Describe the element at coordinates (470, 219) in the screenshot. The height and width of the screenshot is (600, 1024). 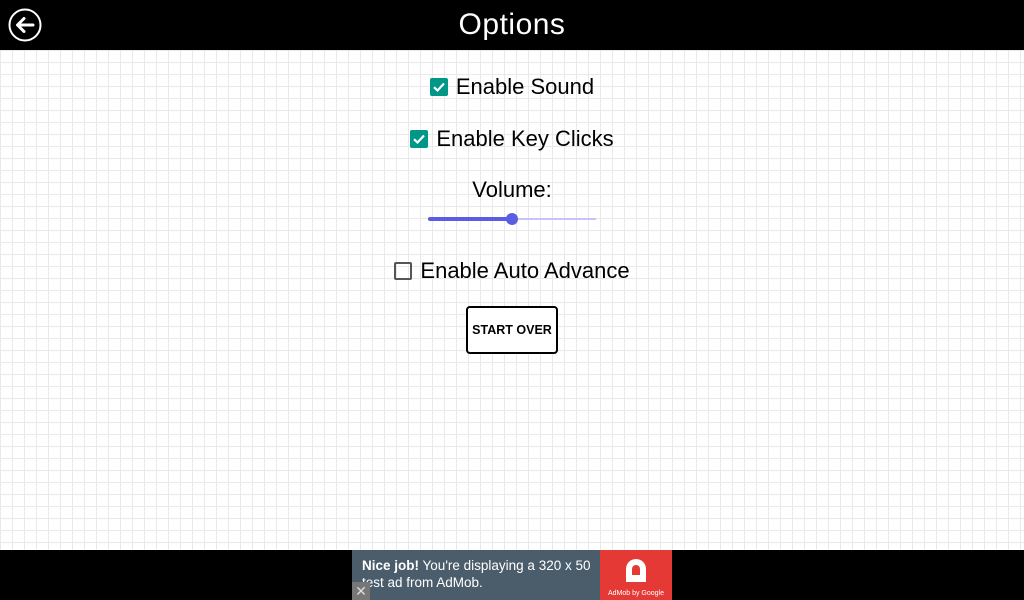
I see `slider-fill` at that location.